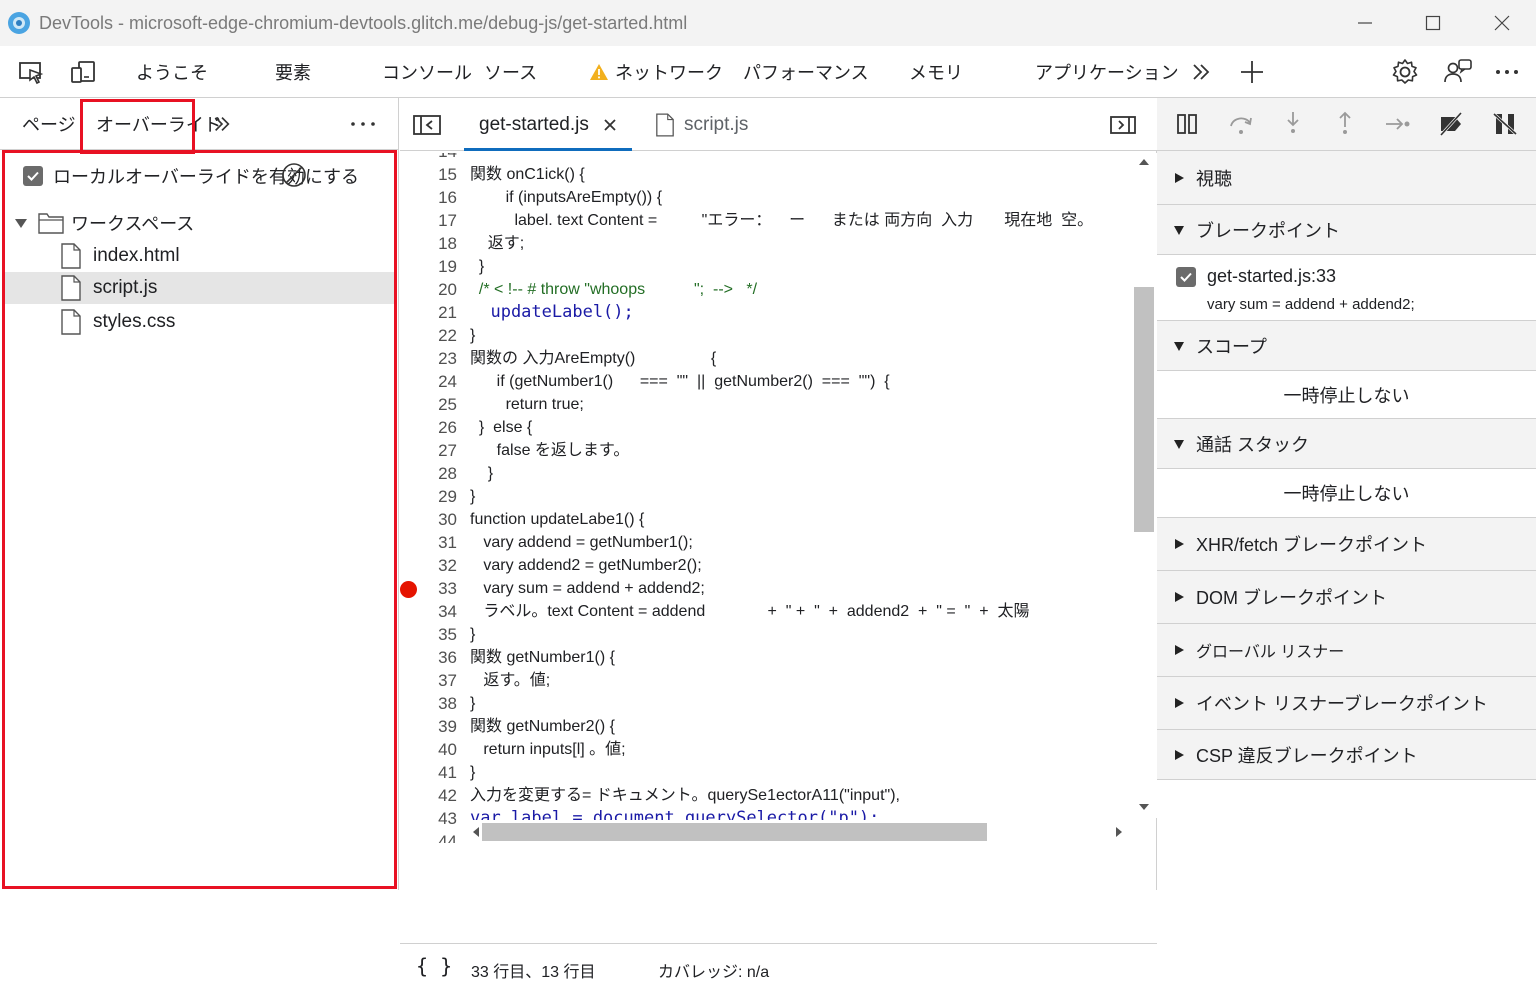 The height and width of the screenshot is (988, 1536). What do you see at coordinates (428, 634) in the screenshot?
I see `line-number: 35` at bounding box center [428, 634].